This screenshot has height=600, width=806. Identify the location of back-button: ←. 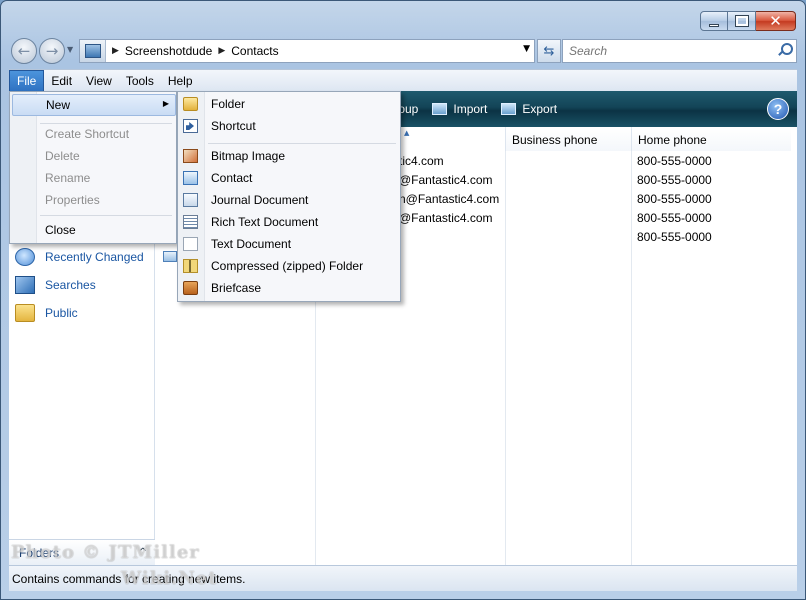
(24, 51).